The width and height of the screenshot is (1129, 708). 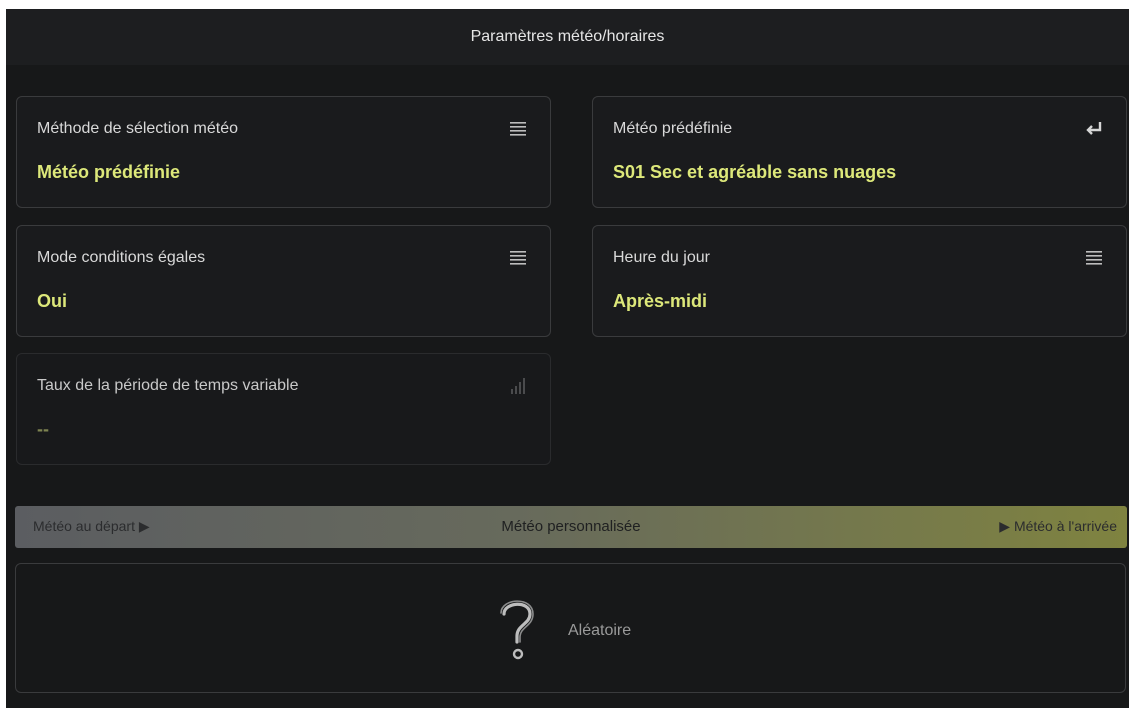 I want to click on equal-conditions-value: Oui, so click(x=52, y=301).